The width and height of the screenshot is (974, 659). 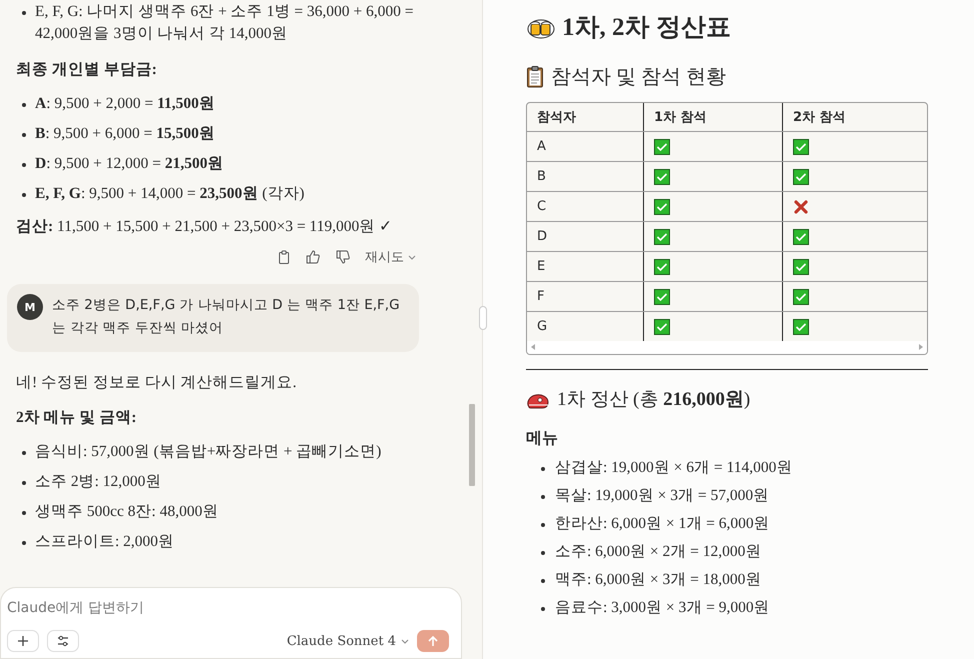 I want to click on list-item: 소주: 6,000원 × 2개 = 12,000원, so click(x=733, y=552).